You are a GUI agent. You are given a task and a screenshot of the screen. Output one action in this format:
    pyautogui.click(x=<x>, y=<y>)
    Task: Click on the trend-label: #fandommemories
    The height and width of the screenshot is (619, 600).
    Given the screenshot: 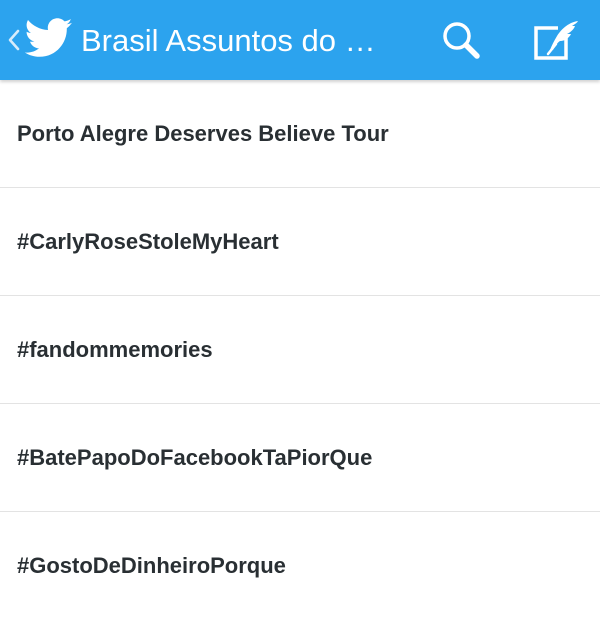 What is the action you would take?
    pyautogui.click(x=115, y=349)
    